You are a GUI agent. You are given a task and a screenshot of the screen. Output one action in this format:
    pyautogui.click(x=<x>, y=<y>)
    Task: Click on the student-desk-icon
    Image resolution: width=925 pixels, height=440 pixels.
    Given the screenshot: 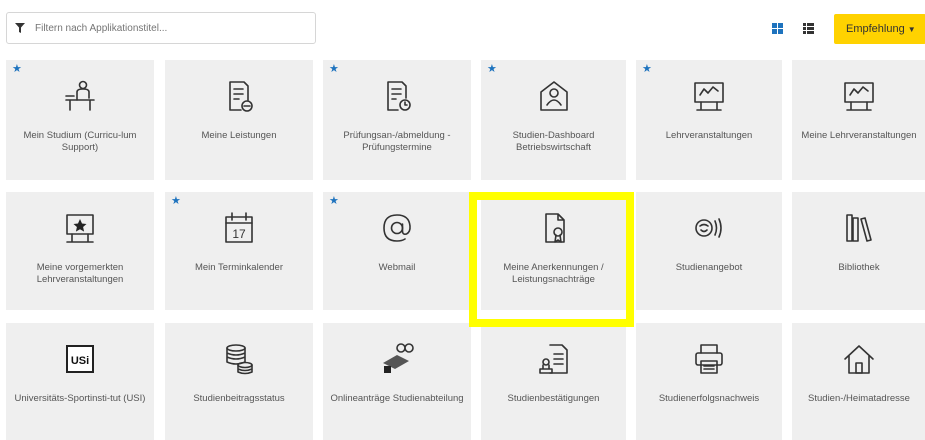 What is the action you would take?
    pyautogui.click(x=80, y=96)
    